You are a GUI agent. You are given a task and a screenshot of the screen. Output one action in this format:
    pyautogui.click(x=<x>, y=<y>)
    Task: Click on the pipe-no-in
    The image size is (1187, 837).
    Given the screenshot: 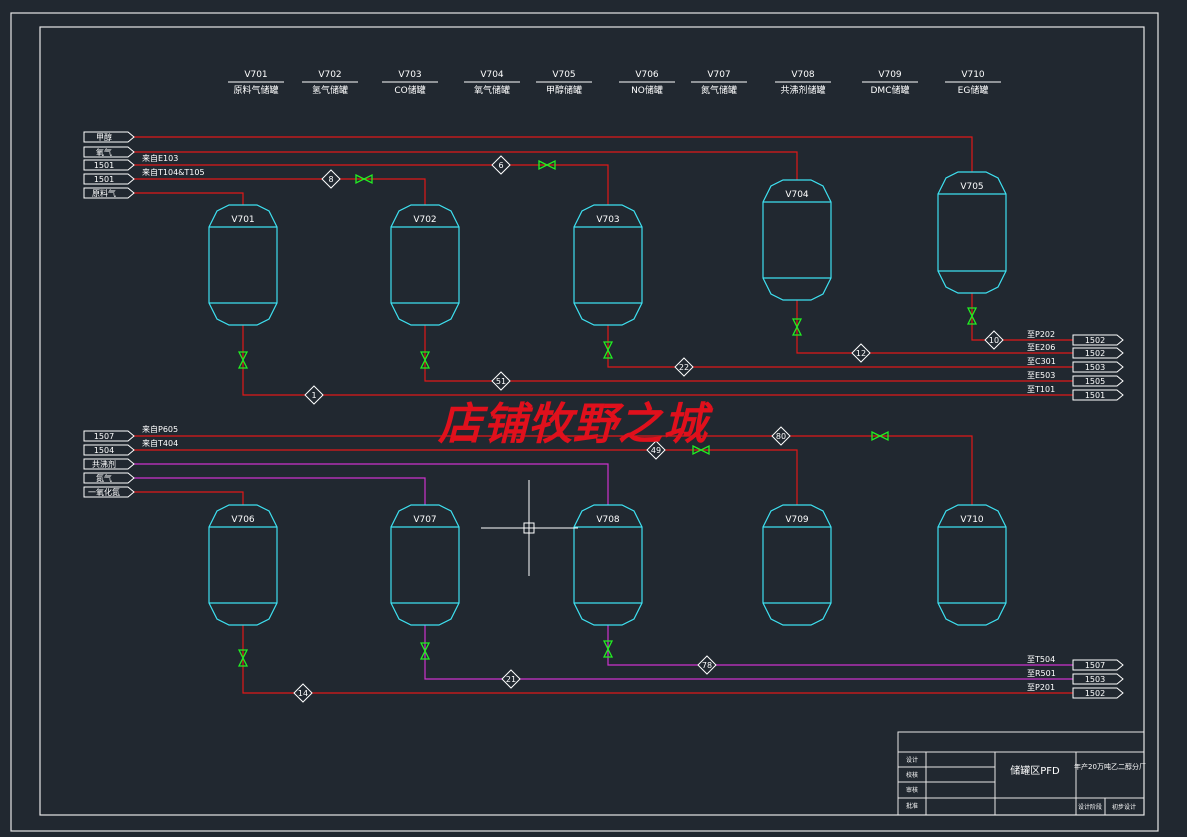 What is the action you would take?
    pyautogui.click(x=188, y=498)
    